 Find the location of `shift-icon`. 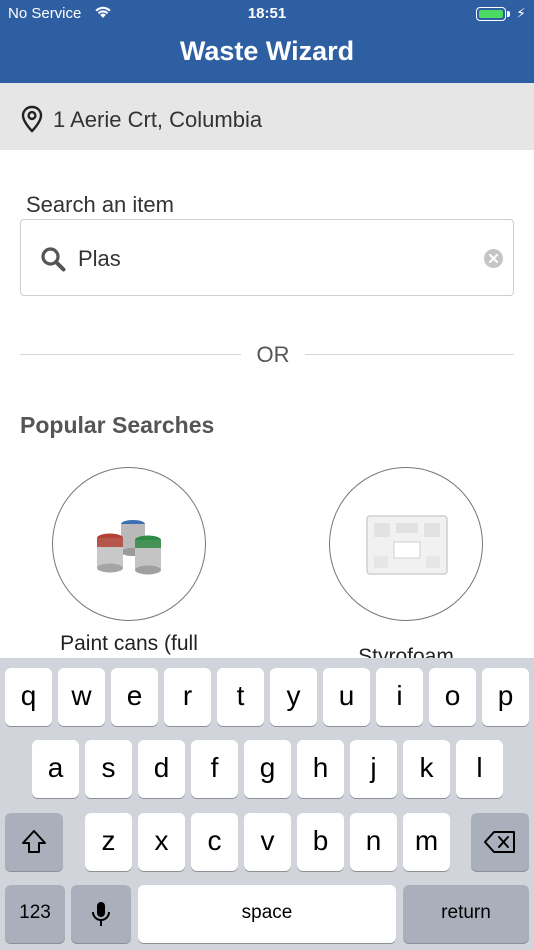

shift-icon is located at coordinates (34, 841).